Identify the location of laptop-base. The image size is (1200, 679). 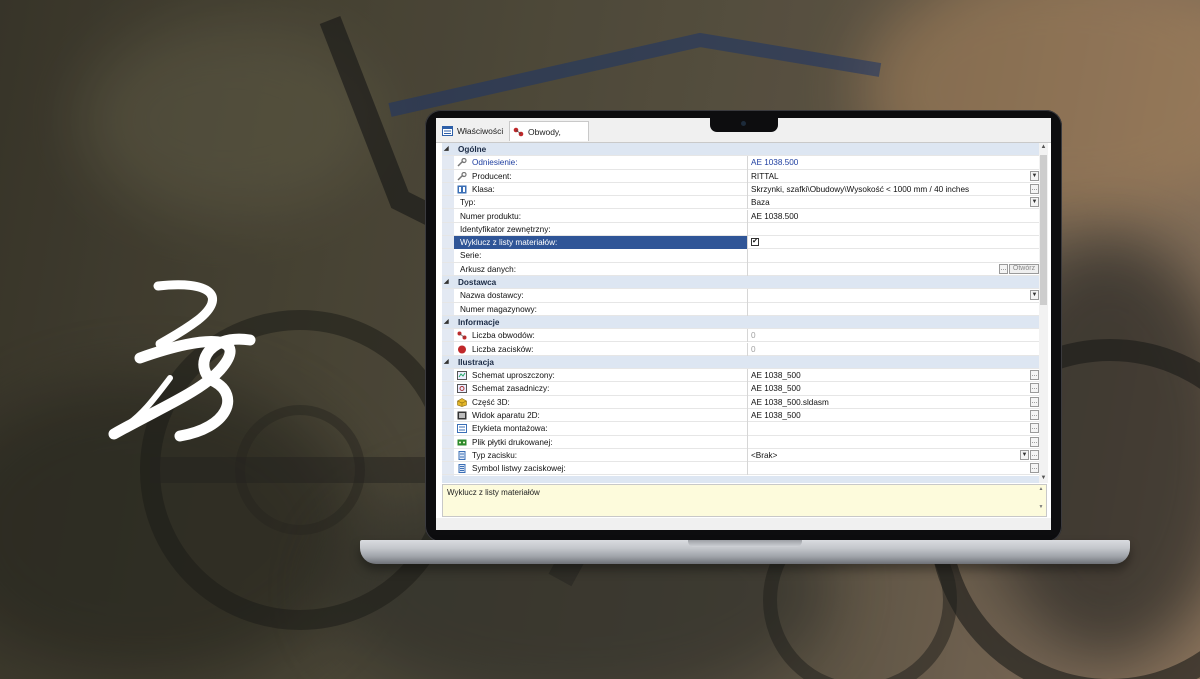
(745, 552).